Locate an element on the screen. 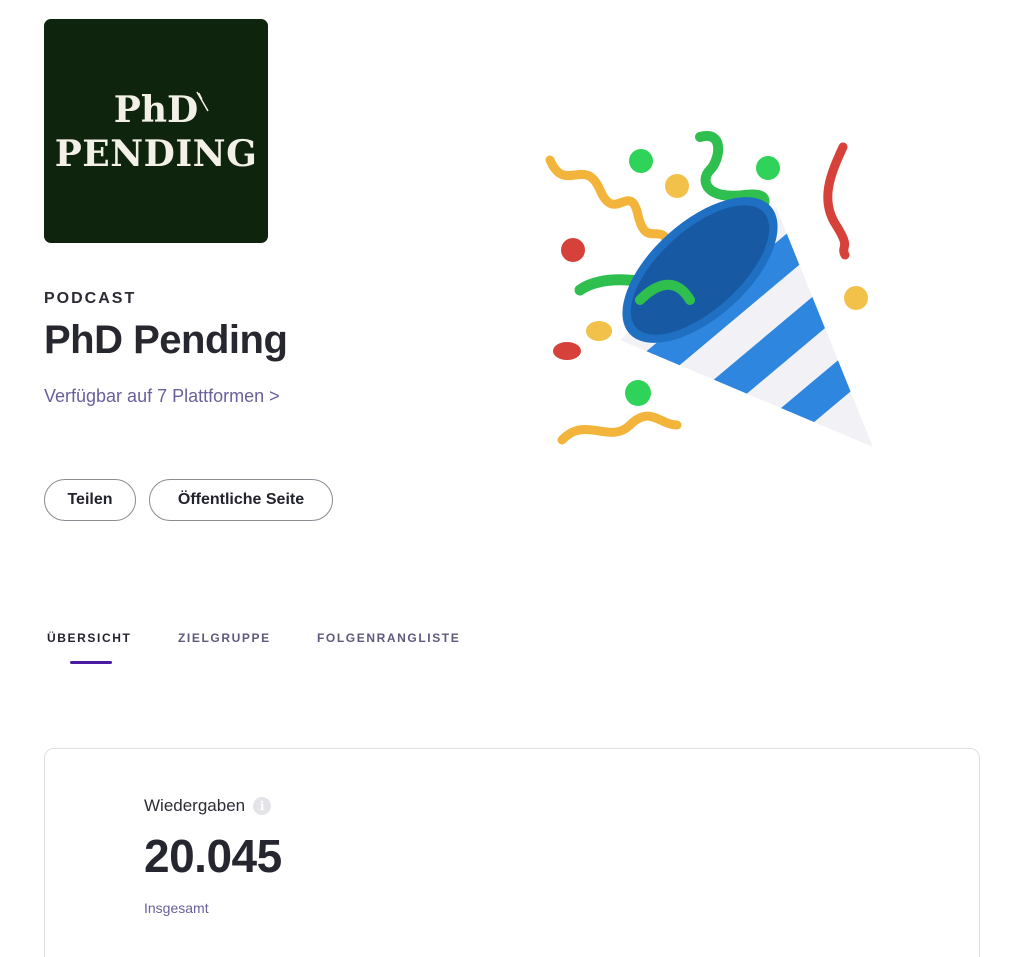 Image resolution: width=1024 pixels, height=957 pixels. podcast-title: PhD Pending is located at coordinates (166, 340).